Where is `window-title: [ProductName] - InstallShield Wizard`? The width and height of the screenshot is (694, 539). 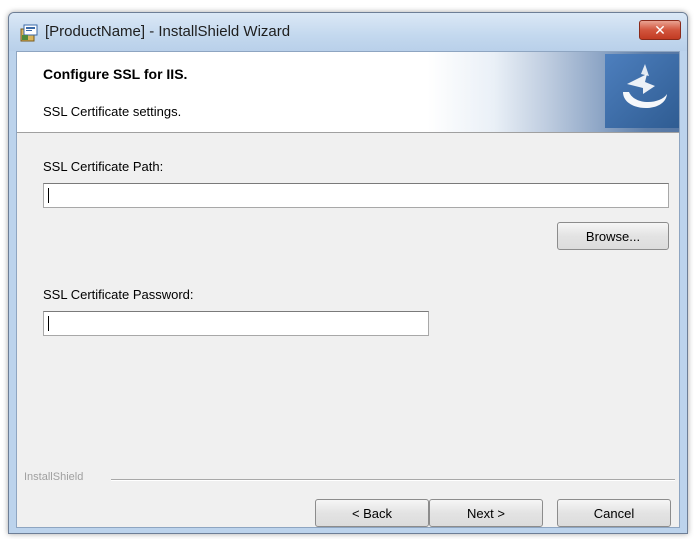 window-title: [ProductName] - InstallShield Wizard is located at coordinates (168, 31).